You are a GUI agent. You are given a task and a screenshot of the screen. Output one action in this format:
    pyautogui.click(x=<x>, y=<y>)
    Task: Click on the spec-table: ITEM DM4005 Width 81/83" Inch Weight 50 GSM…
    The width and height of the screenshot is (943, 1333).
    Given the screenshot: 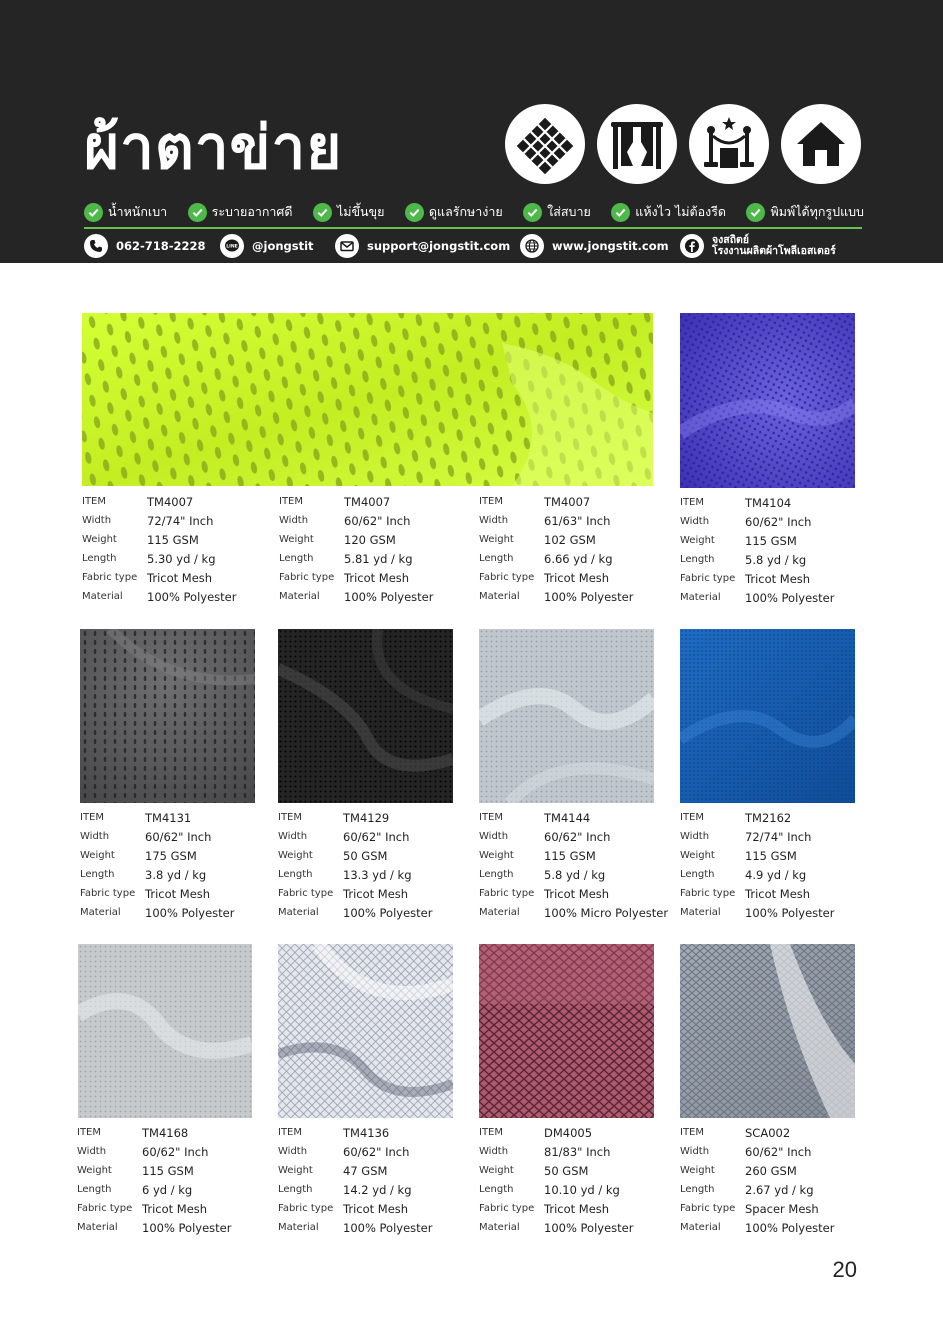 What is the action you would take?
    pyautogui.click(x=579, y=1180)
    